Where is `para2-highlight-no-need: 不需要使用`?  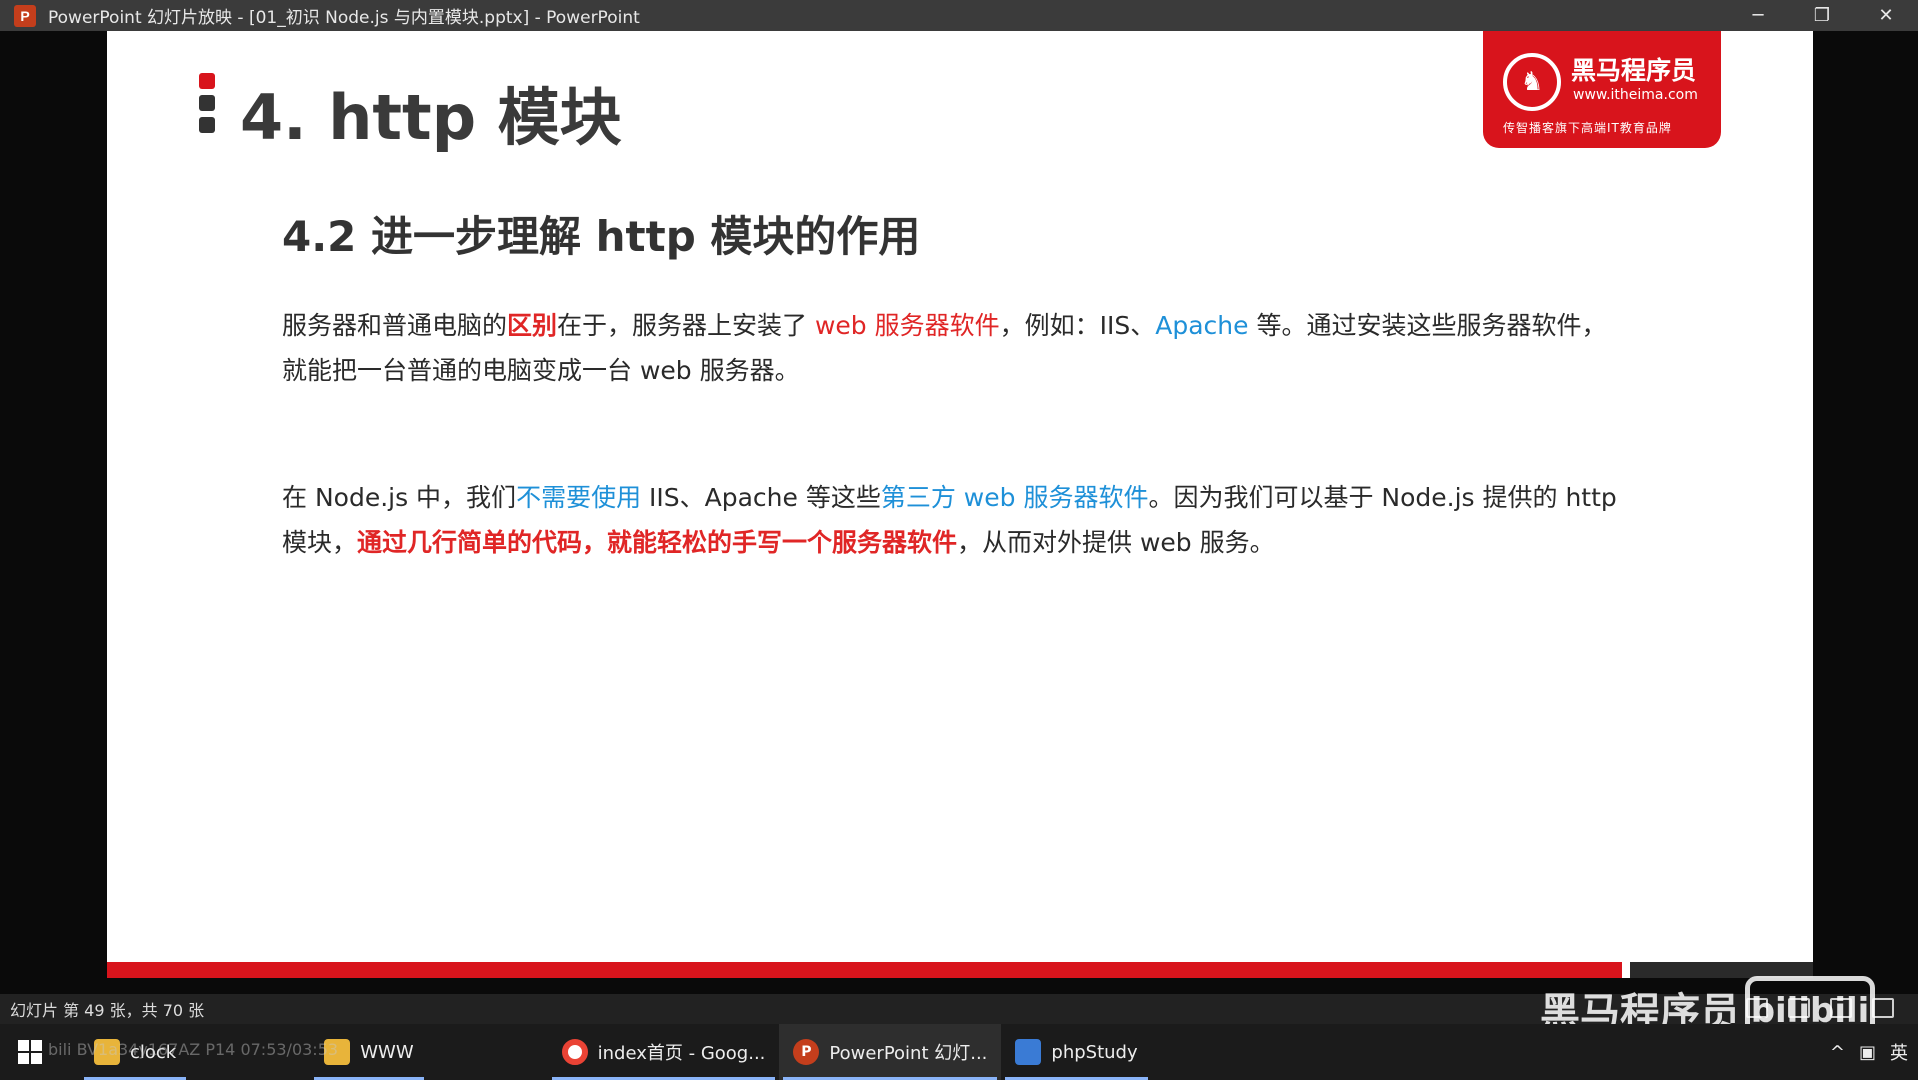 para2-highlight-no-need: 不需要使用 is located at coordinates (579, 497).